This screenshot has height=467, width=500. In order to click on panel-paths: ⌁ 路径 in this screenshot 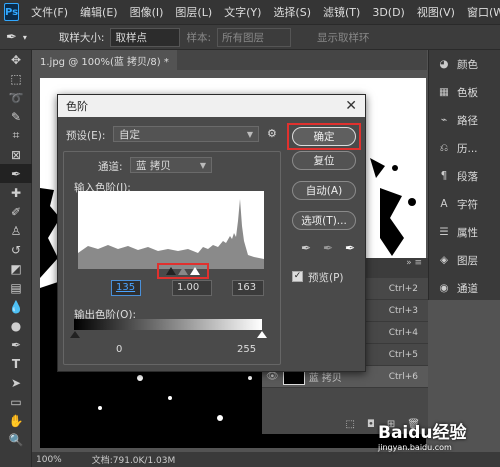, I will do `click(464, 120)`.